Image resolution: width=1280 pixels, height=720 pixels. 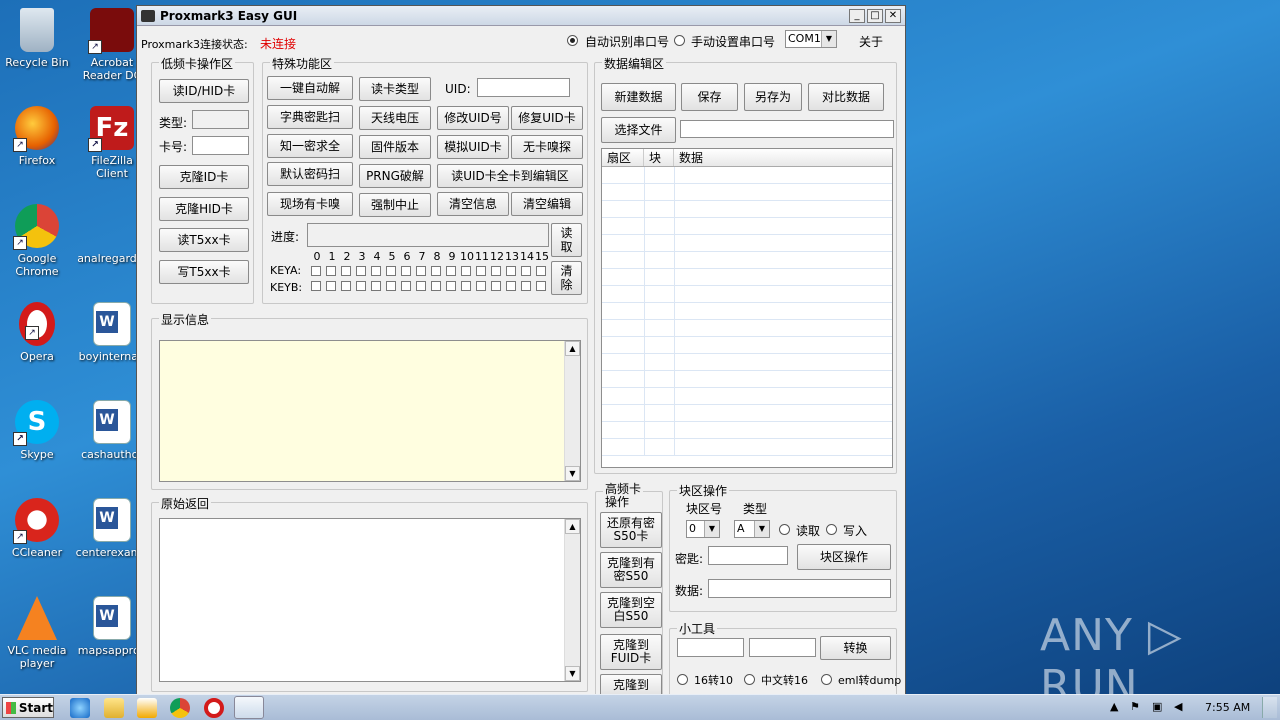 I want to click on compare-data-button: 对比数据, so click(x=846, y=97).